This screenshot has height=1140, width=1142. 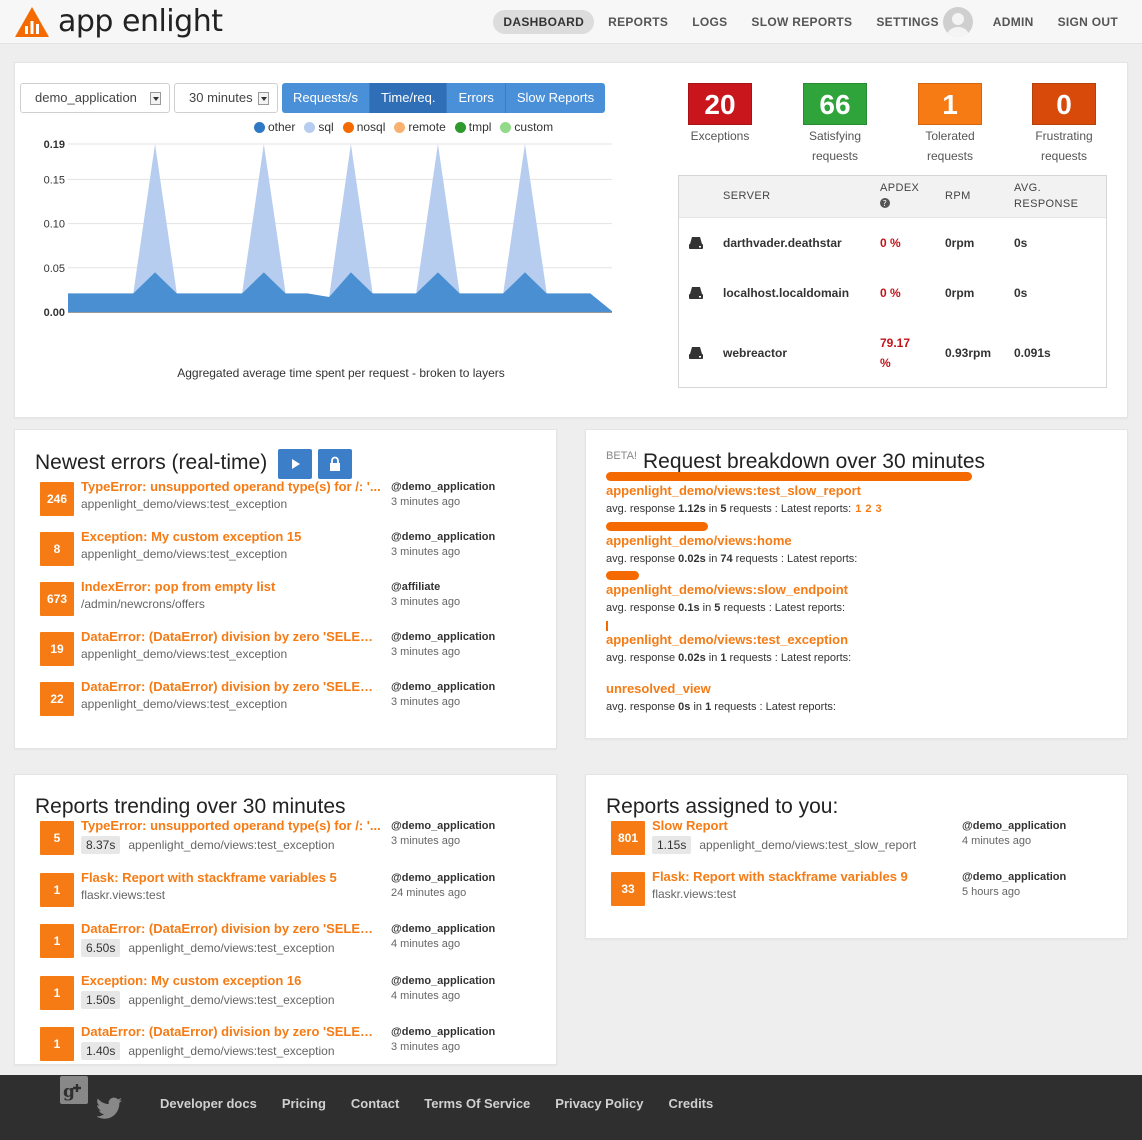 I want to click on nav-sign-out: SIGN OUT, so click(x=1088, y=22).